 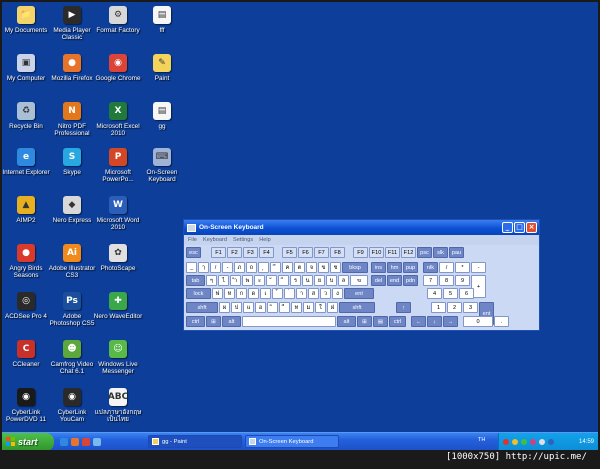 What do you see at coordinates (446, 267) in the screenshot?
I see `key-/: /` at bounding box center [446, 267].